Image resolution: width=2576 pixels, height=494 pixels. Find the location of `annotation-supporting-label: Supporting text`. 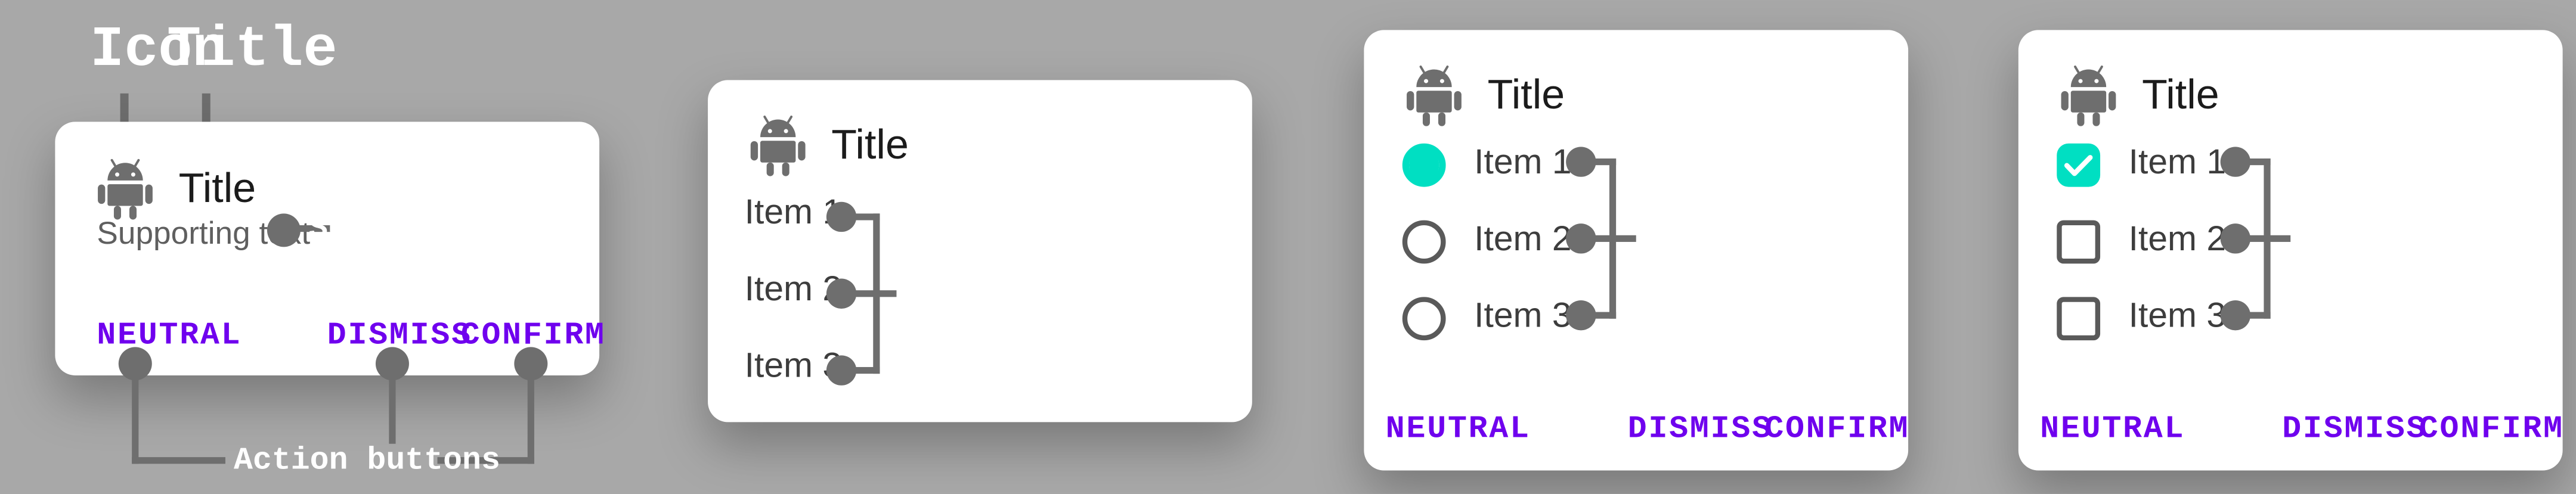

annotation-supporting-label: Supporting text is located at coordinates (451, 228).